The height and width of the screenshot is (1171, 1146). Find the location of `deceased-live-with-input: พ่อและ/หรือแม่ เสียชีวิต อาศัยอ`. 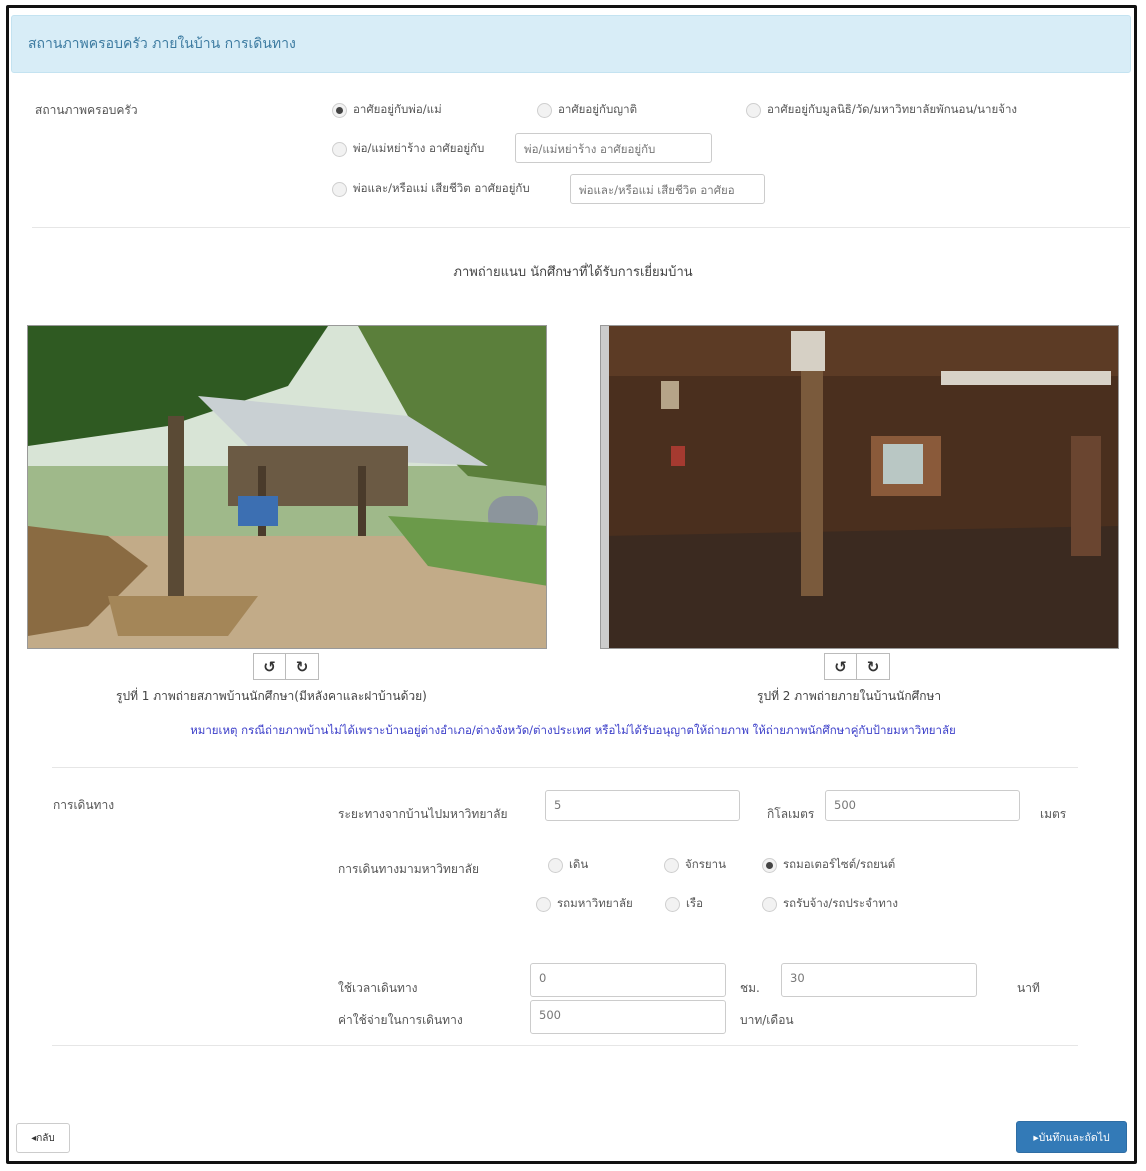

deceased-live-with-input: พ่อและ/หรือแม่ เสียชีวิต อาศัยอ is located at coordinates (667, 189).